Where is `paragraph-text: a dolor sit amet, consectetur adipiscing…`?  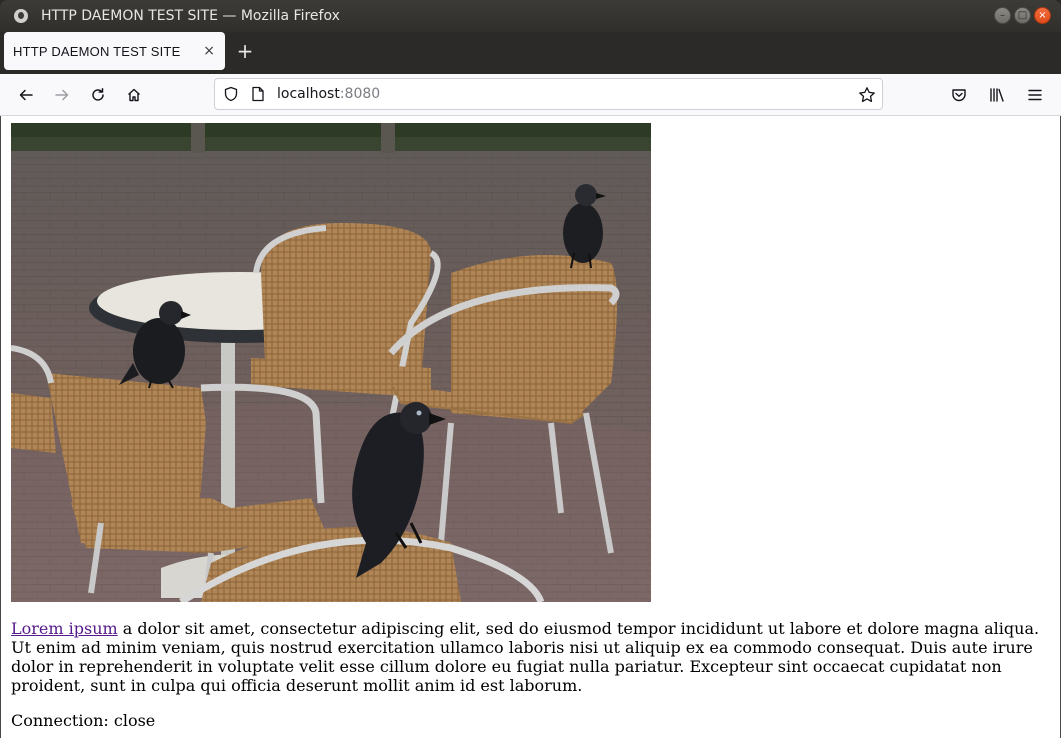 paragraph-text: a dolor sit amet, consectetur adipiscing… is located at coordinates (525, 657).